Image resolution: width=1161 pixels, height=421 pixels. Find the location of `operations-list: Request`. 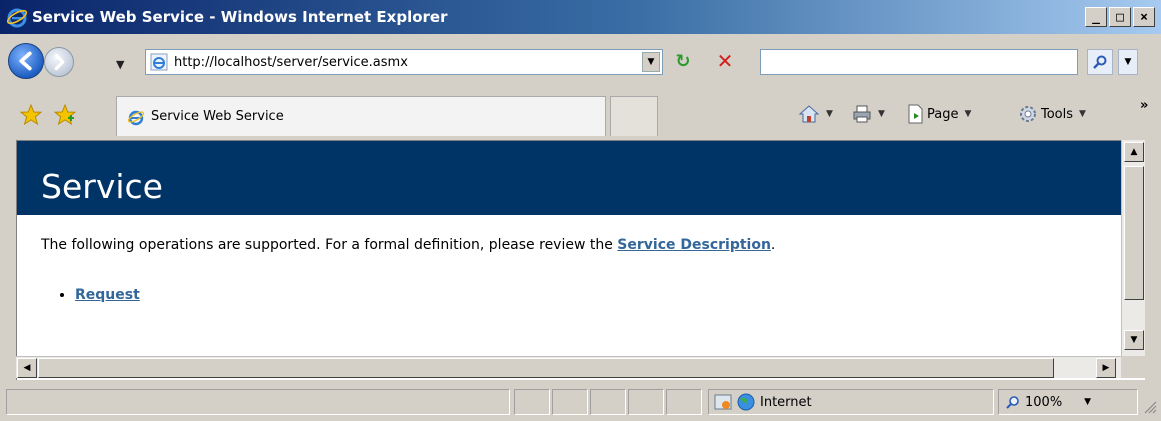

operations-list: Request is located at coordinates (107, 295).